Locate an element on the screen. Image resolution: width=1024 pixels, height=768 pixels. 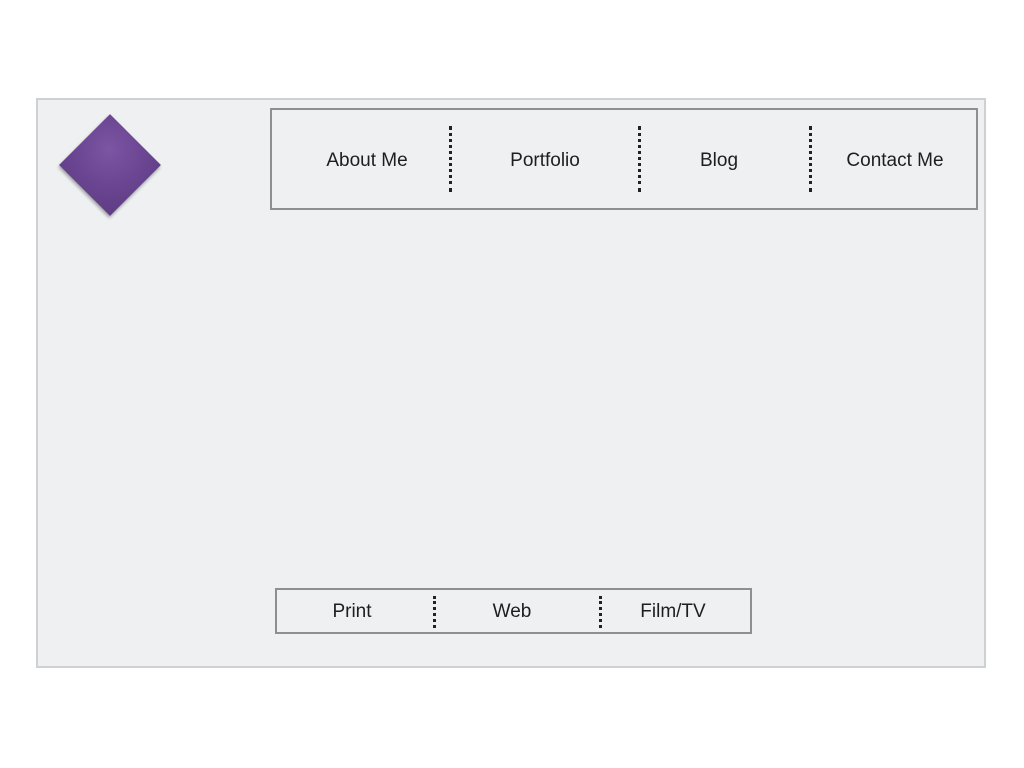
subnav-item-film-tv: Film/TV is located at coordinates (673, 611).